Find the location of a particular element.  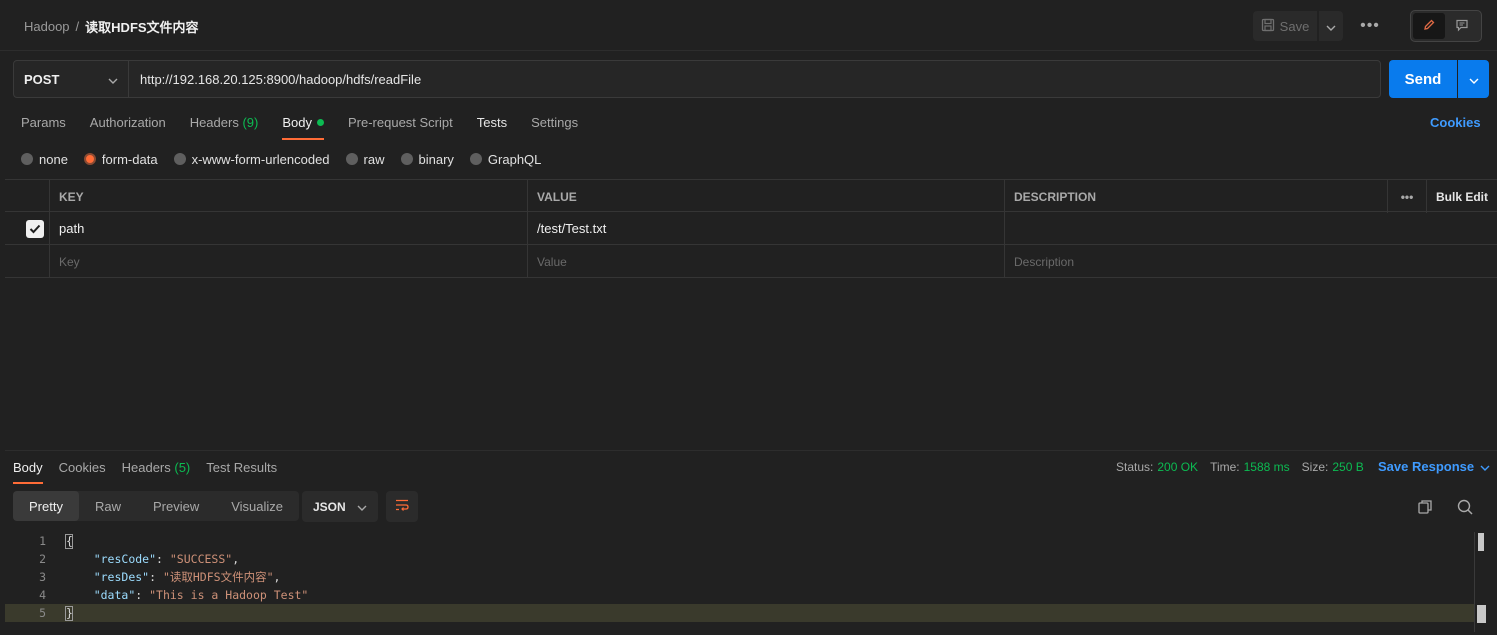

tab-params: Params is located at coordinates (43, 126).